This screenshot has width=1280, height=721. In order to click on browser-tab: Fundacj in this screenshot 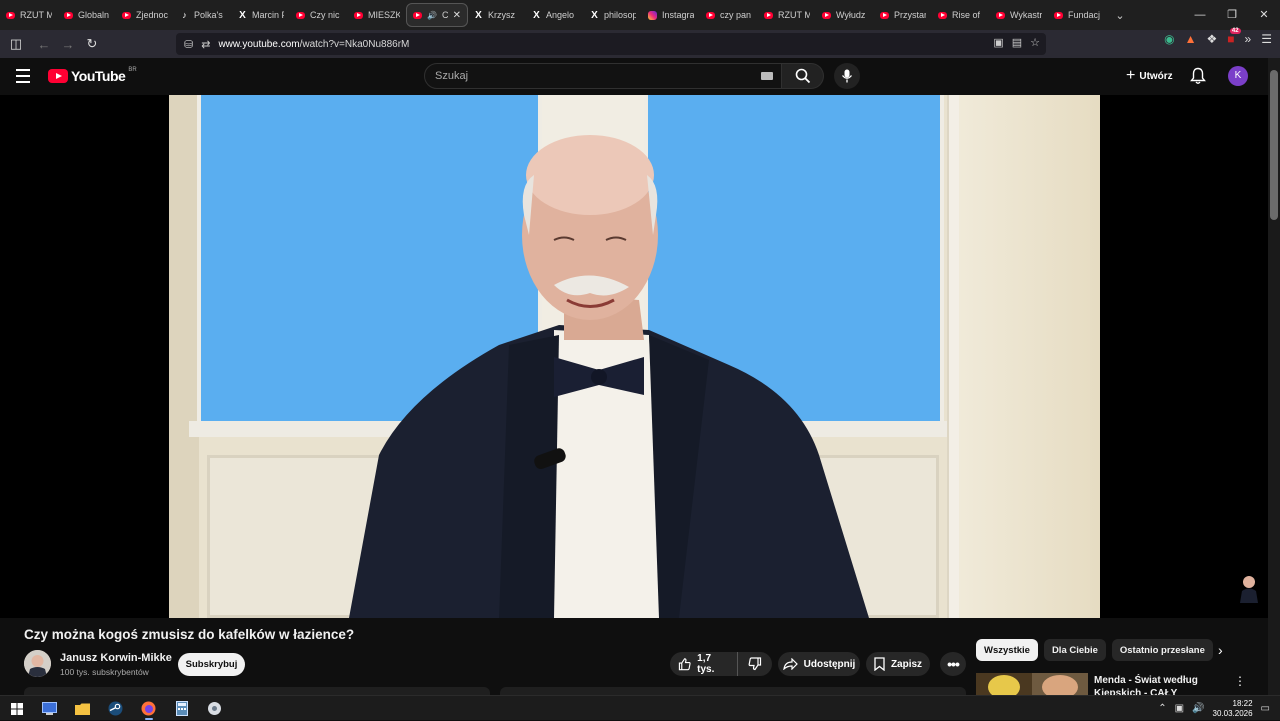, I will do `click(1077, 15)`.